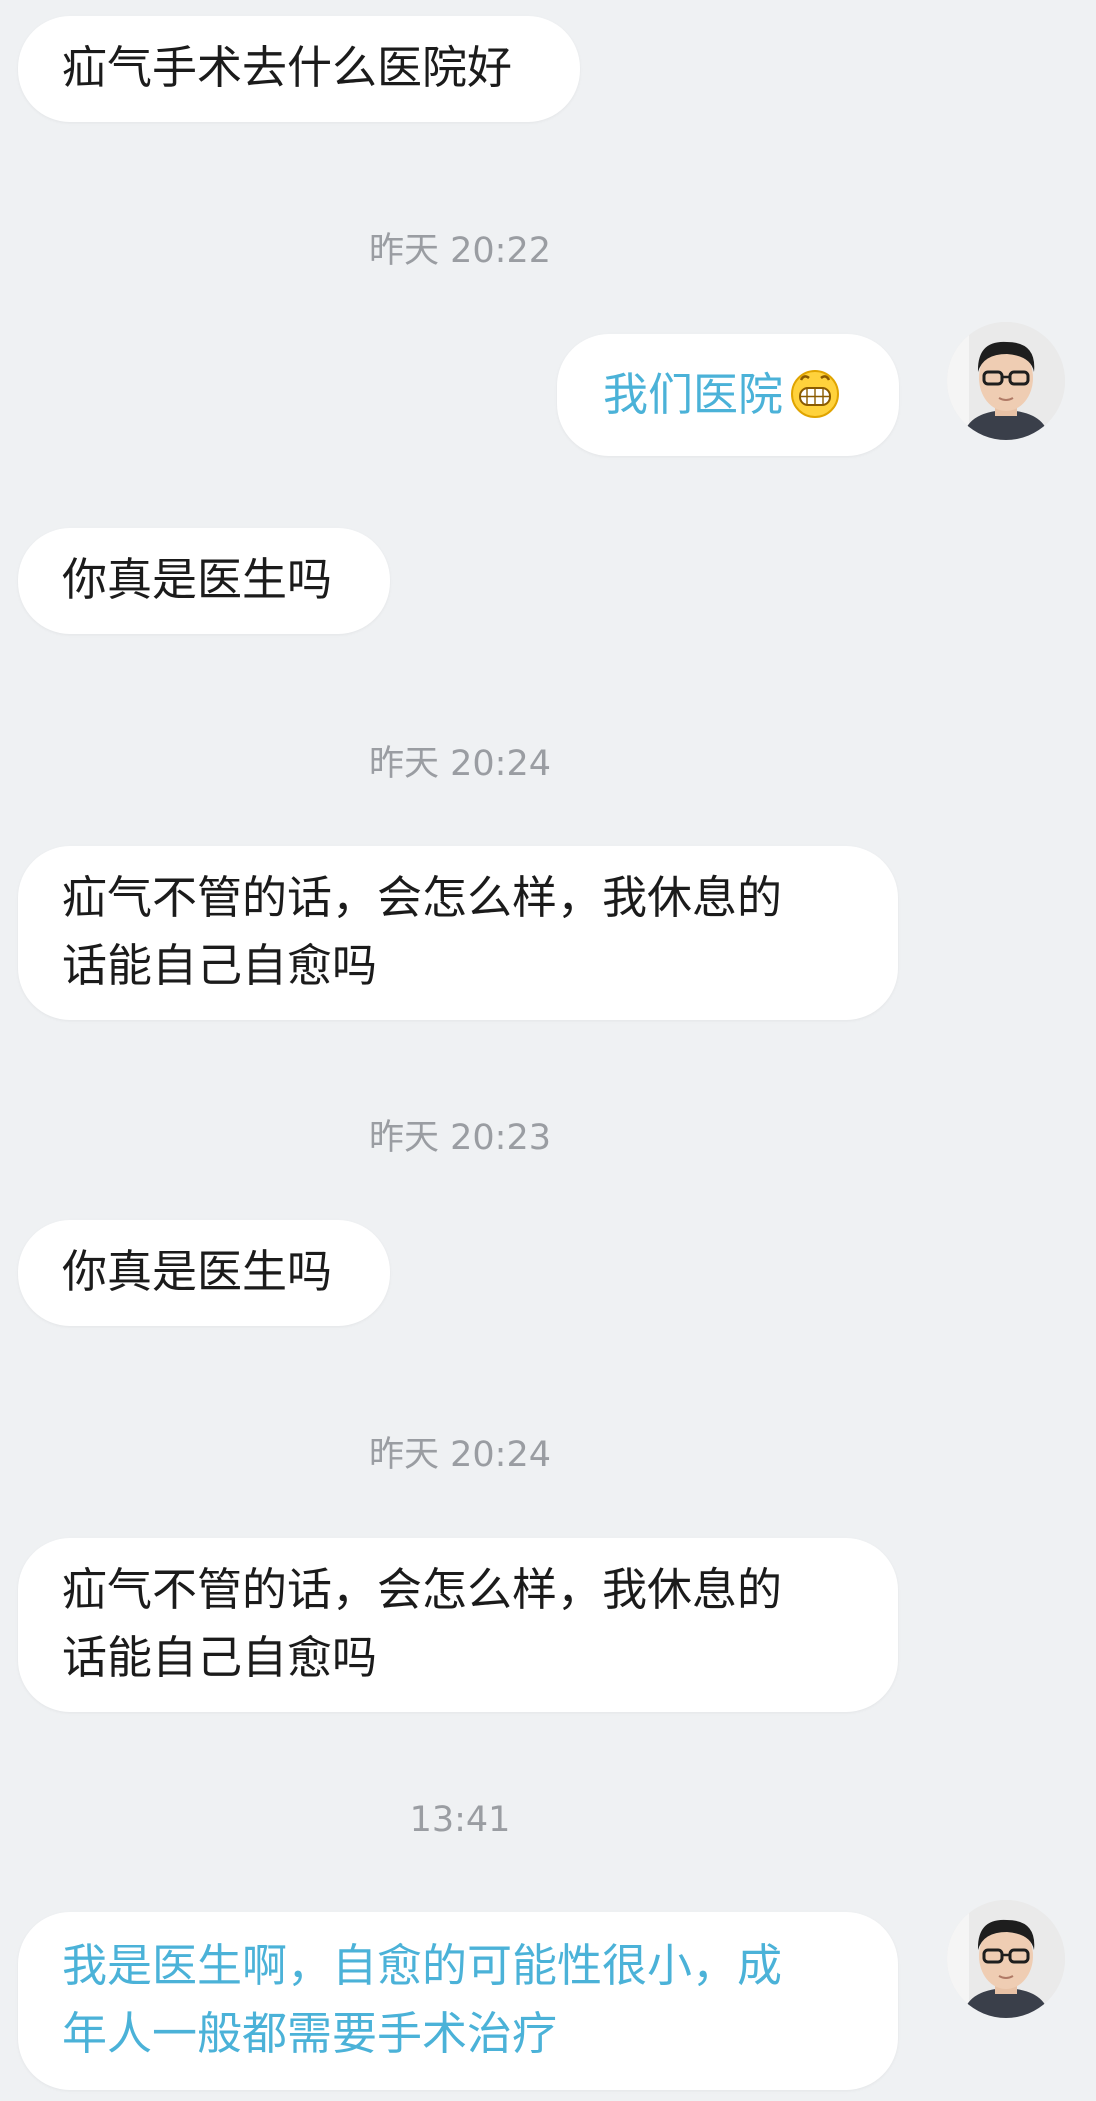  I want to click on timestamp: 昨天 20:23, so click(460, 1138).